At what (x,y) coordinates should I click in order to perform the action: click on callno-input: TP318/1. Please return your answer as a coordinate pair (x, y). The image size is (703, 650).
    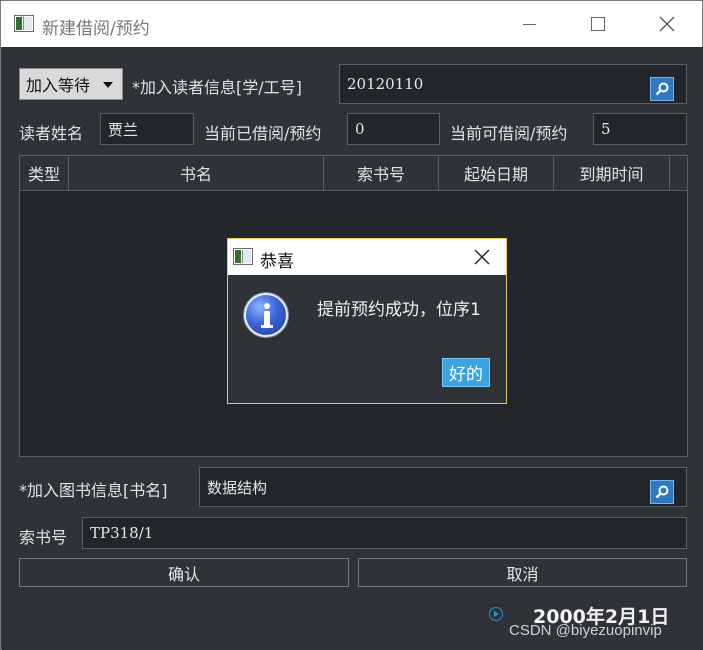
    Looking at the image, I should click on (384, 533).